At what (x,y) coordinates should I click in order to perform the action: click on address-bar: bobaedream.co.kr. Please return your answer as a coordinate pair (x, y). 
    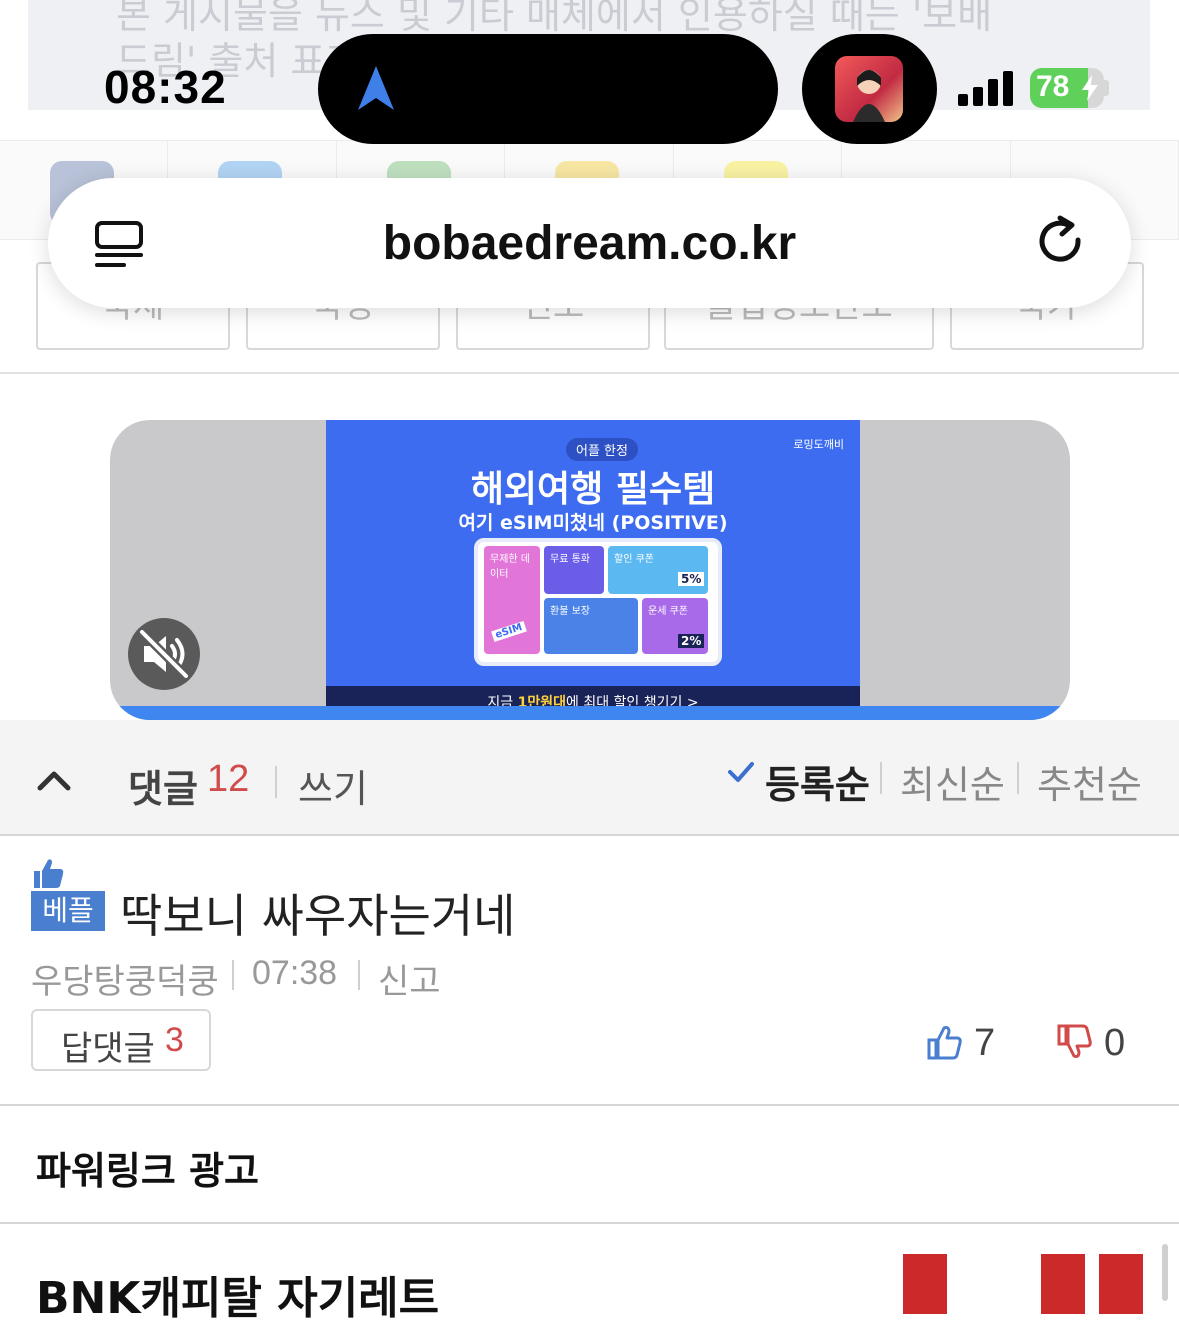
    Looking at the image, I should click on (589, 243).